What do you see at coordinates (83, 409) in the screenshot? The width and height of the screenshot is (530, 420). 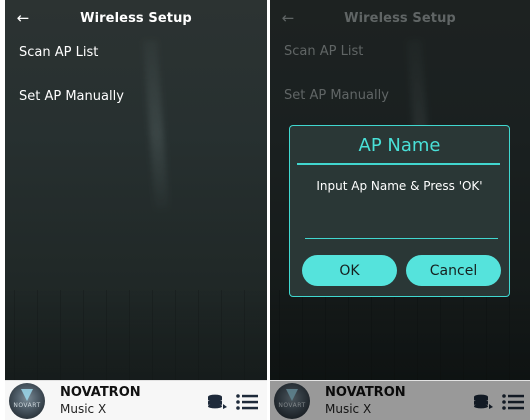 I see `device-model: Music X` at bounding box center [83, 409].